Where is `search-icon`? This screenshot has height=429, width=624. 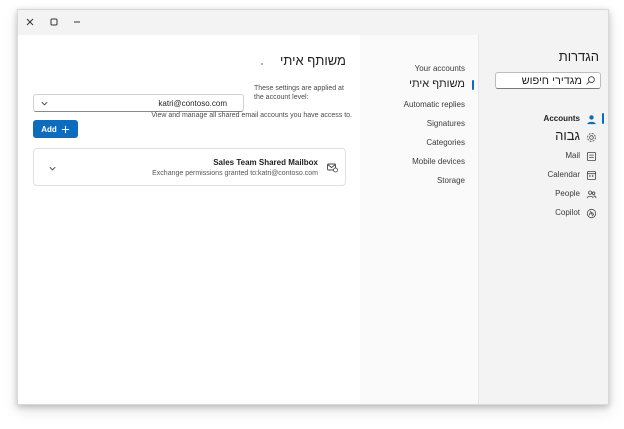
search-icon is located at coordinates (590, 80).